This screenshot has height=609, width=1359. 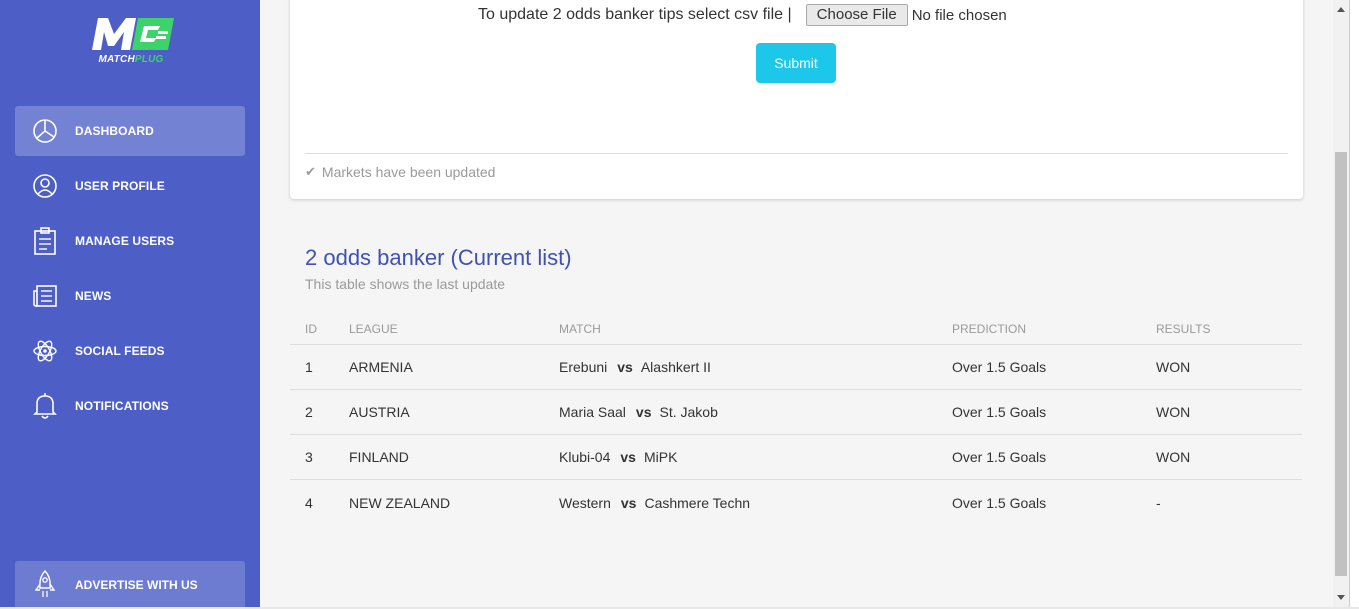 What do you see at coordinates (131, 59) in the screenshot?
I see `logo-wordmark: MATCHPLUG` at bounding box center [131, 59].